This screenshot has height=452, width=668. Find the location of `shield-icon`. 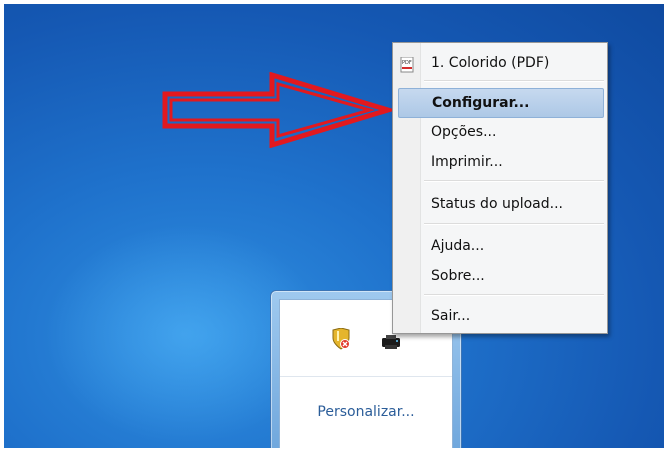

shield-icon is located at coordinates (341, 339).